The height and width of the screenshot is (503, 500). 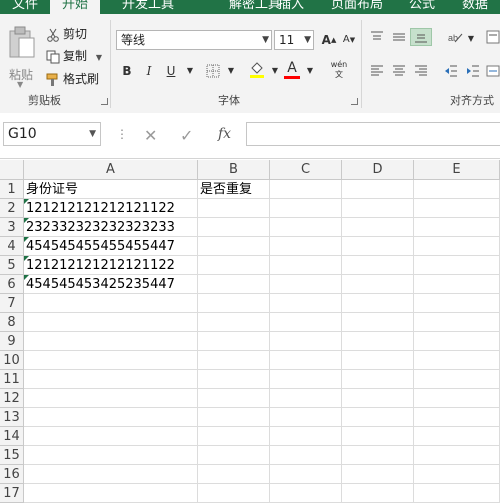 What do you see at coordinates (306, 398) in the screenshot?
I see `cell-c12` at bounding box center [306, 398].